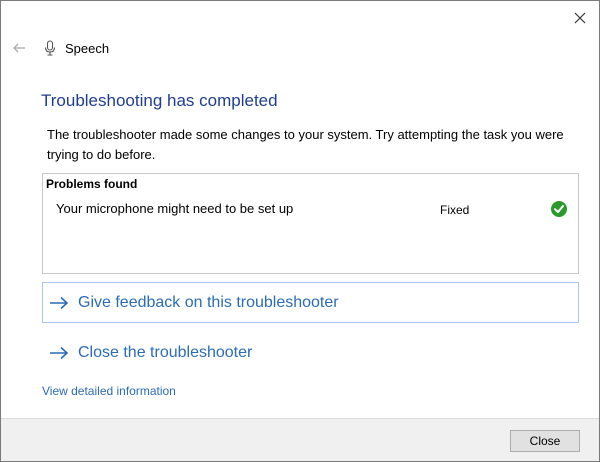  Describe the element at coordinates (159, 100) in the screenshot. I see `page-title: Troubleshooting has completed` at that location.